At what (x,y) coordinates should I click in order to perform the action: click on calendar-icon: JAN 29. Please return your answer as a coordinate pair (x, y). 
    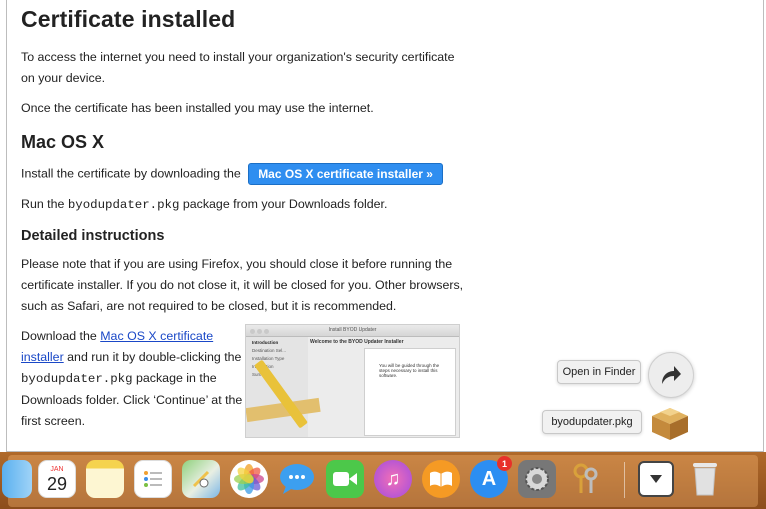
    Looking at the image, I should click on (57, 479).